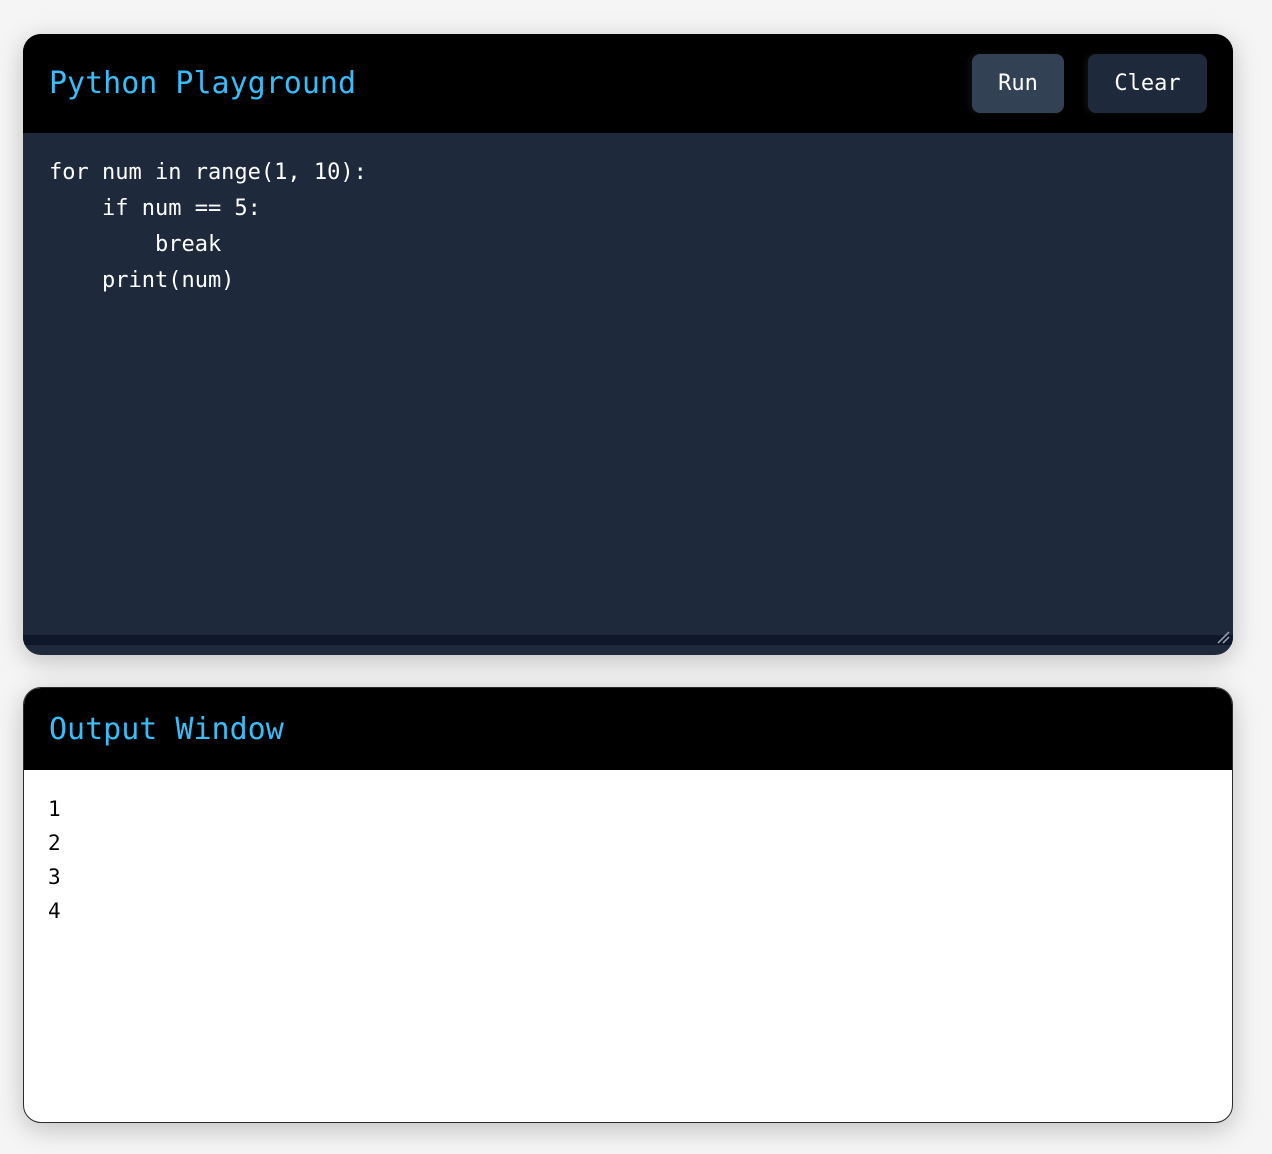  Describe the element at coordinates (54, 843) in the screenshot. I see `output-line: 2` at that location.